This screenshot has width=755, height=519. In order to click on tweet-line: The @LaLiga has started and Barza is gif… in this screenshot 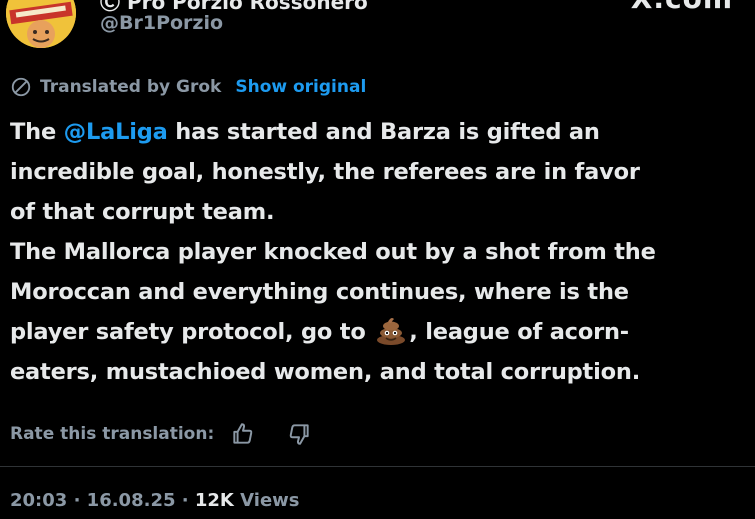, I will do `click(380, 132)`.